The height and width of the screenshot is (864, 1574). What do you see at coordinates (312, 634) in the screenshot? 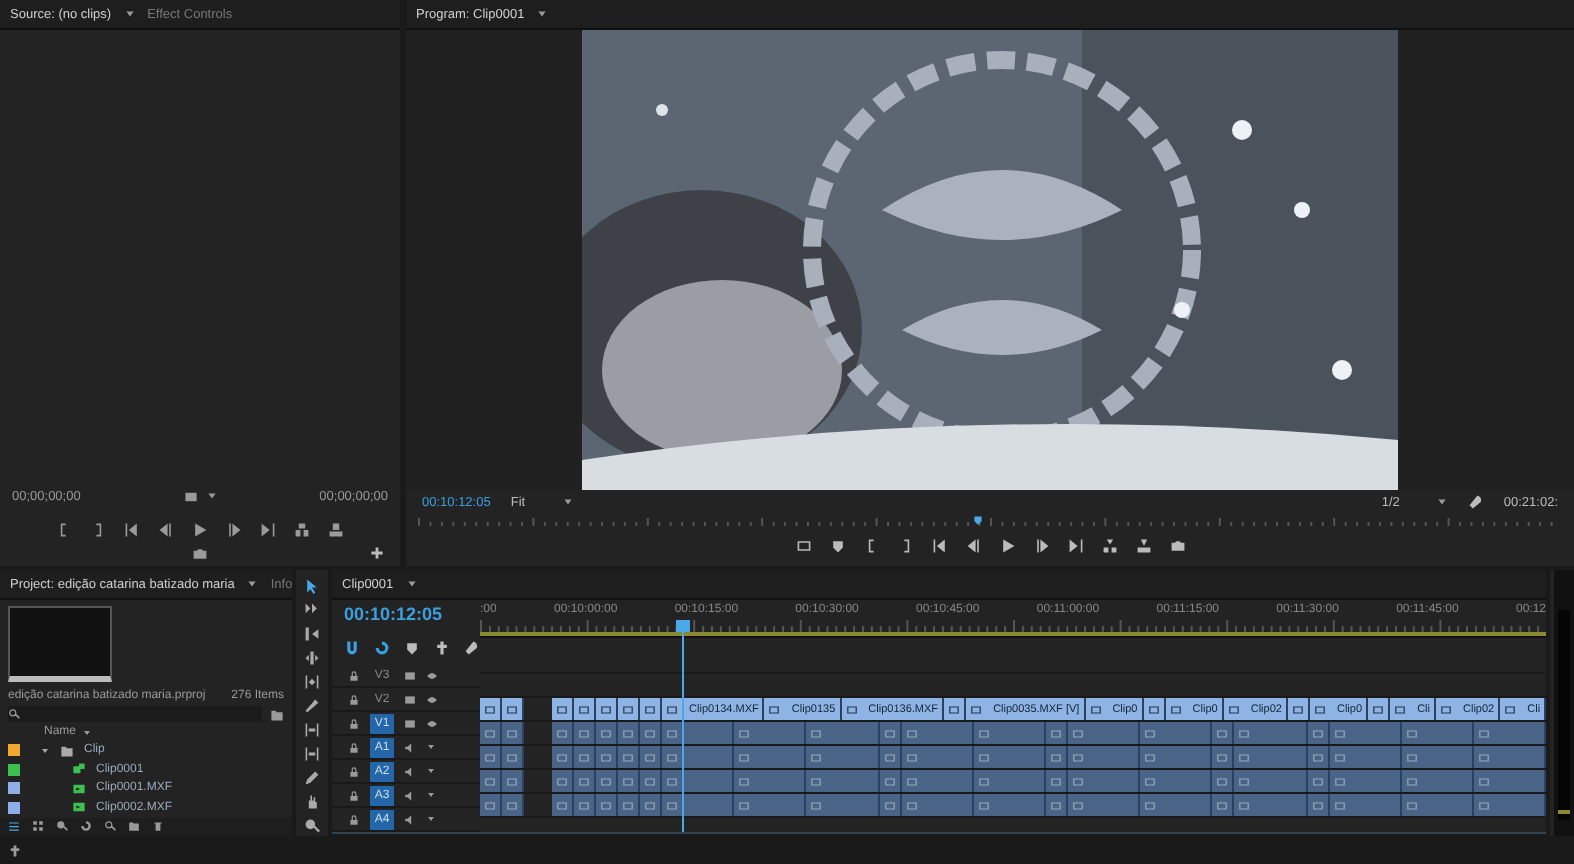
I see `ripple-icon` at bounding box center [312, 634].